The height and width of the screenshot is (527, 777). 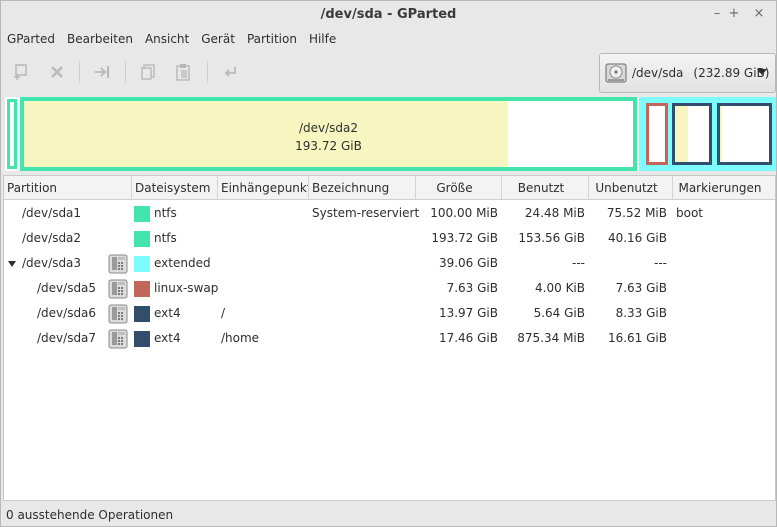 What do you see at coordinates (658, 73) in the screenshot?
I see `device-name: /dev/sda` at bounding box center [658, 73].